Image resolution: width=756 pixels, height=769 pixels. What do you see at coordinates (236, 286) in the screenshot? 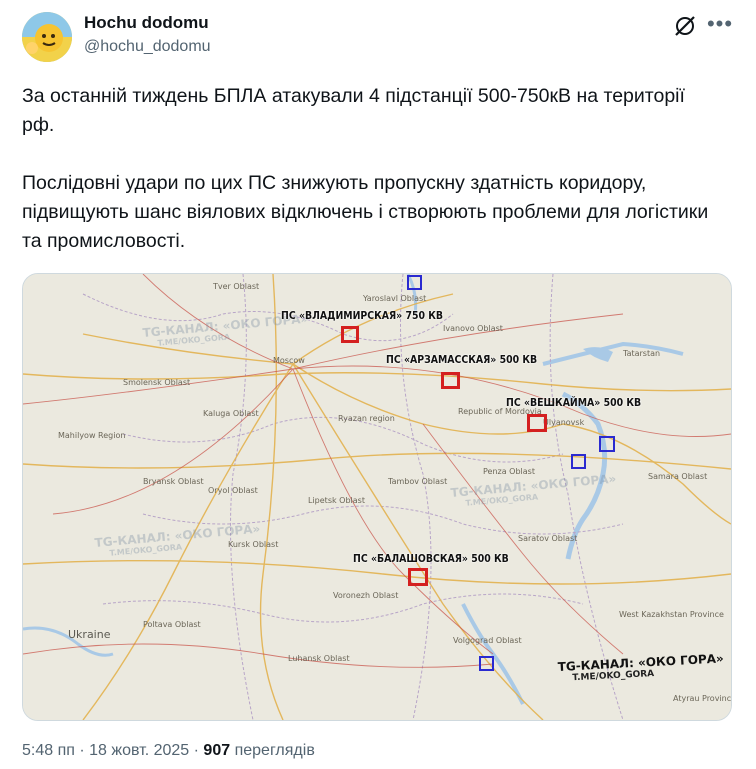
I see `place-label: Tver Oblast` at bounding box center [236, 286].